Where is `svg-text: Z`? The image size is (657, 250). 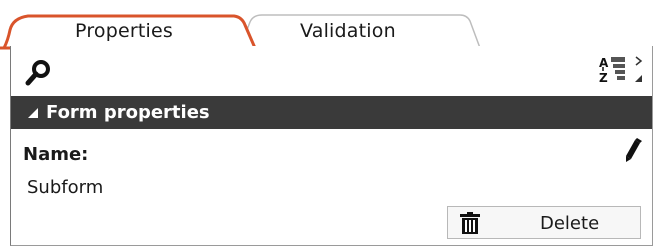
svg-text: Z is located at coordinates (603, 78).